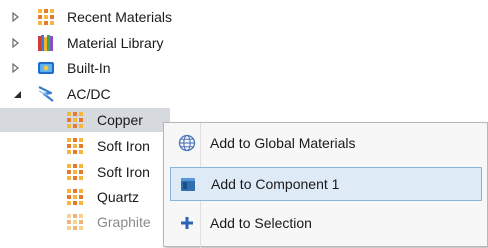 This screenshot has width=488, height=248. I want to click on tree-item-label: Graphite, so click(124, 222).